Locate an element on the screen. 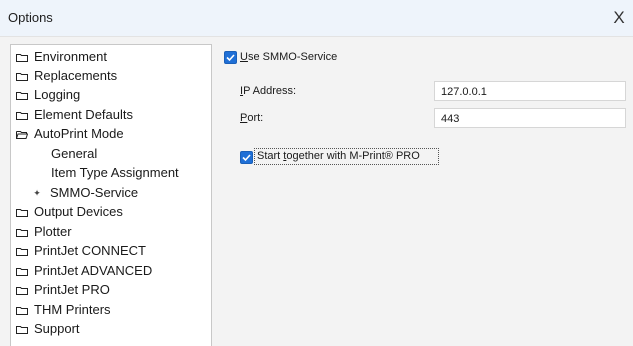 This screenshot has height=346, width=633. tree-item-plotter: Plotter is located at coordinates (44, 231).